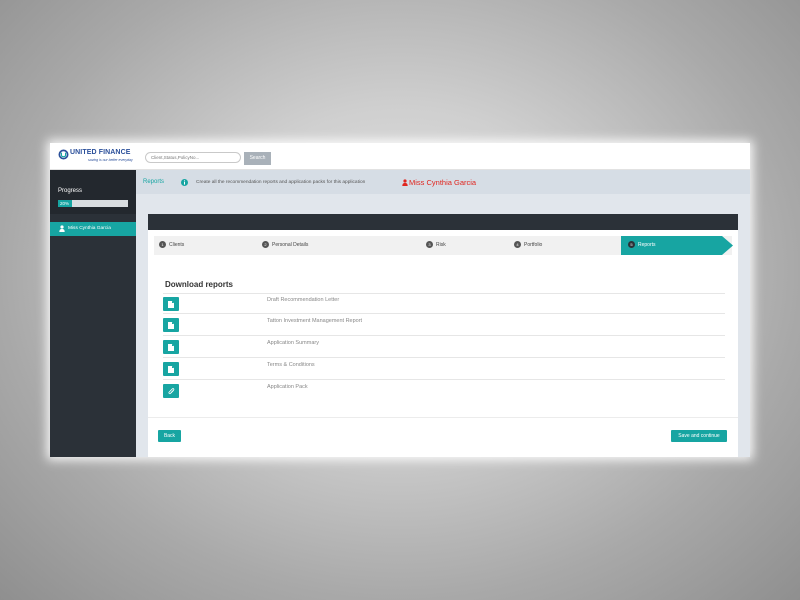  I want to click on search-input, so click(193, 157).